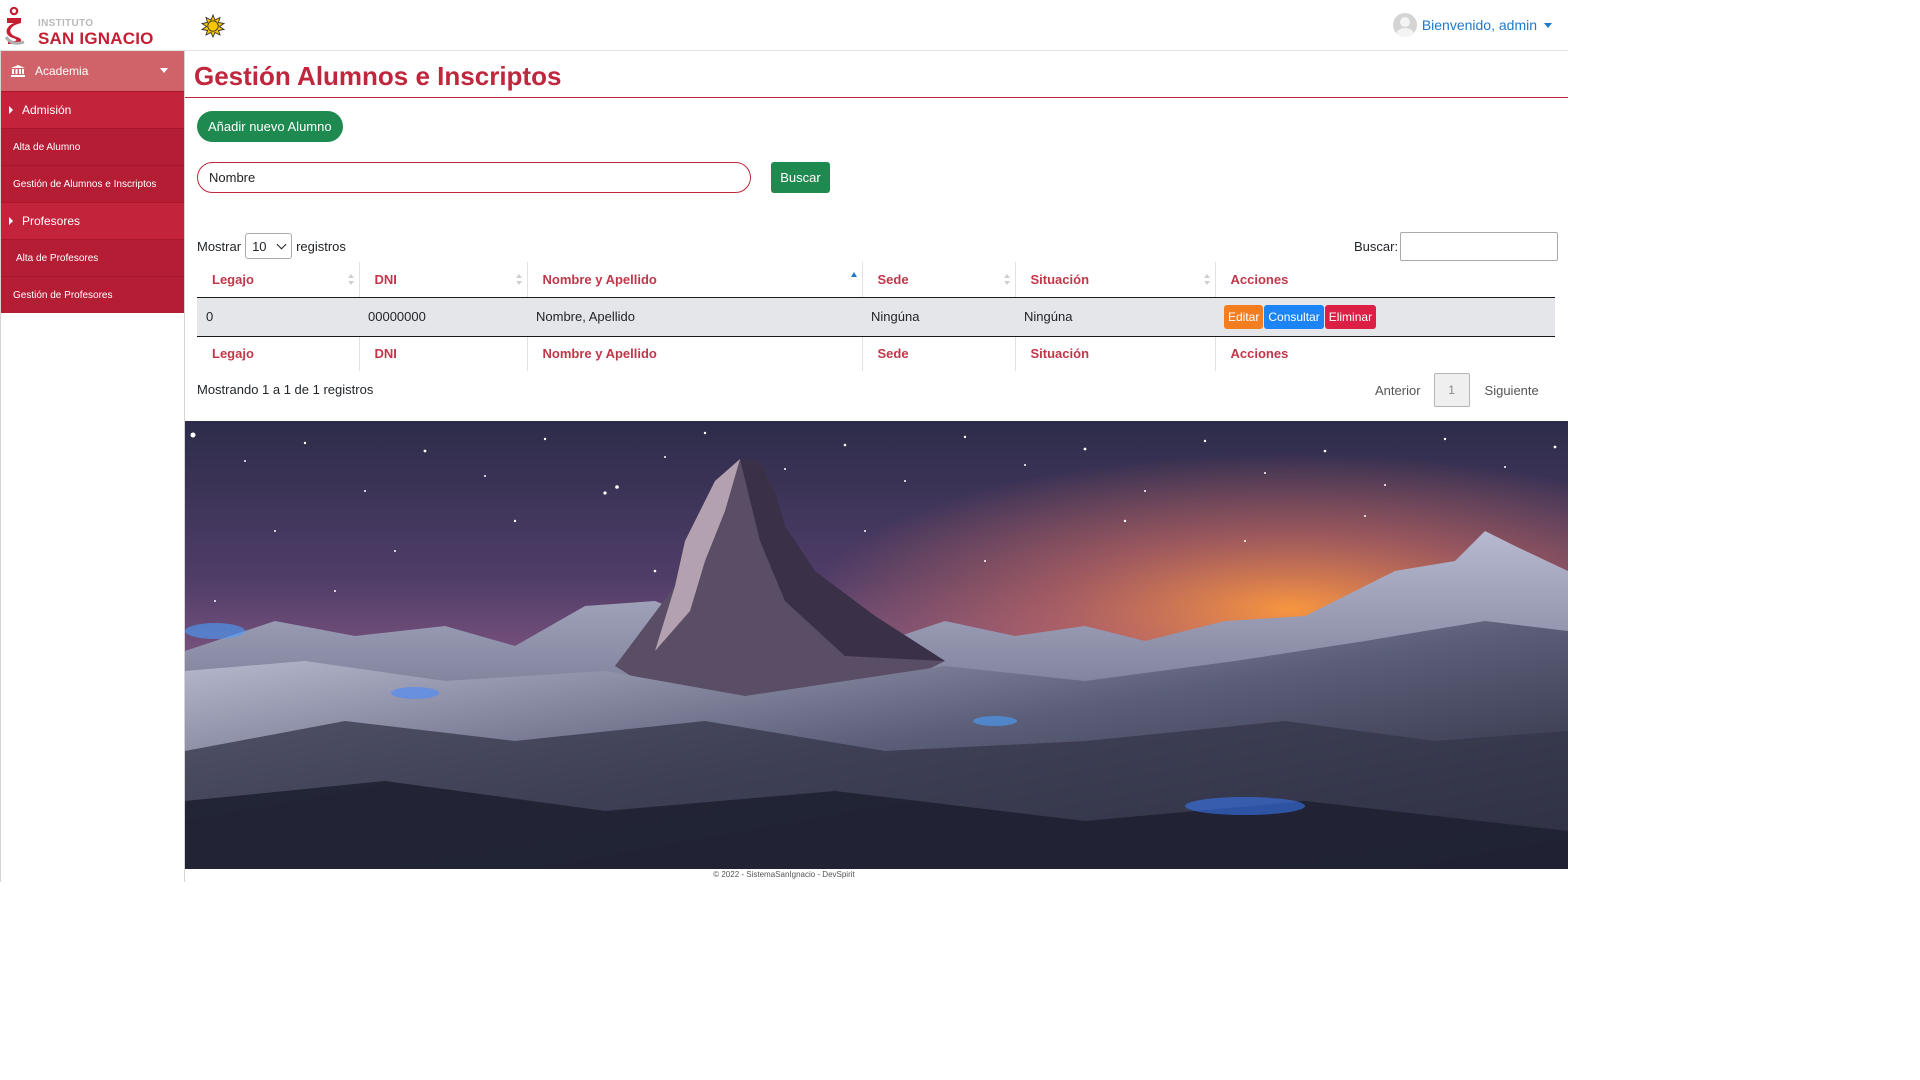 The image size is (1920, 1080). What do you see at coordinates (285, 389) in the screenshot?
I see `table-info: Mostrando 1 a 1 de 1 registros` at bounding box center [285, 389].